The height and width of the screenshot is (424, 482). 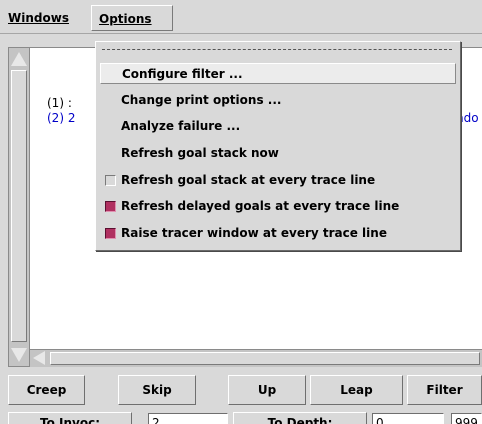 I want to click on menu-item-raise-tracer-window-every-line: Raise tracer window at every trace line, so click(x=278, y=233).